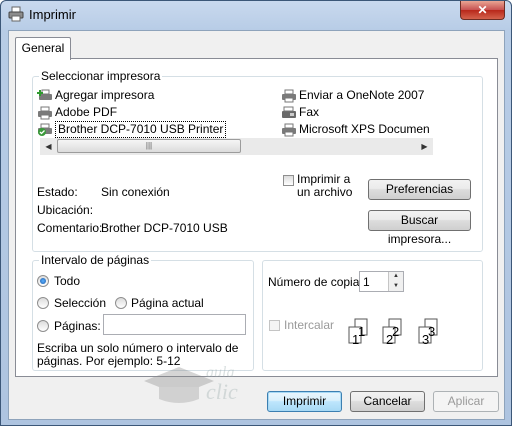  Describe the element at coordinates (289, 112) in the screenshot. I see `fax-icon` at that location.